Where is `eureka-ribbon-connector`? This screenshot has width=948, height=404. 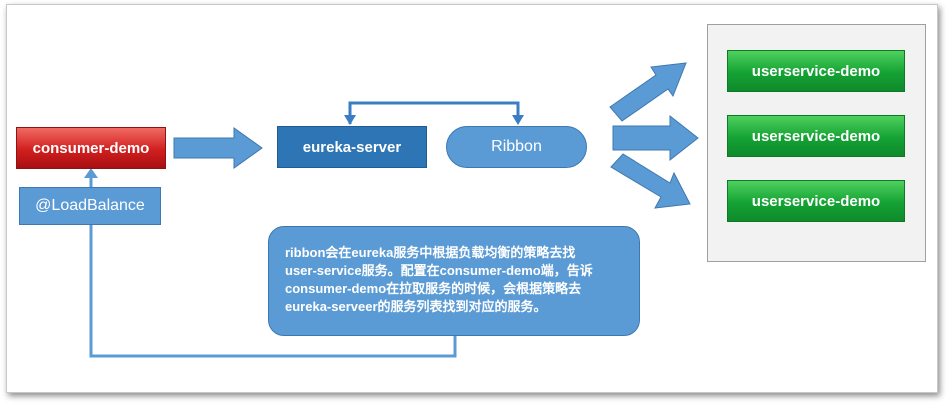 eureka-ribbon-connector is located at coordinates (434, 112).